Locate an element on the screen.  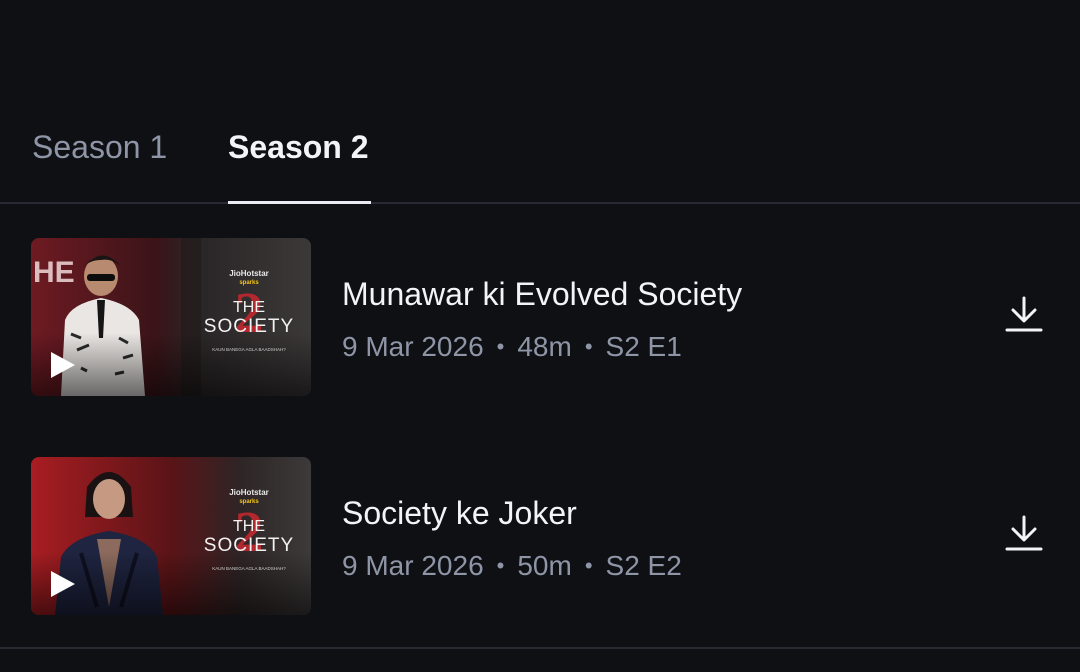
episode-duration: 50m is located at coordinates (544, 565).